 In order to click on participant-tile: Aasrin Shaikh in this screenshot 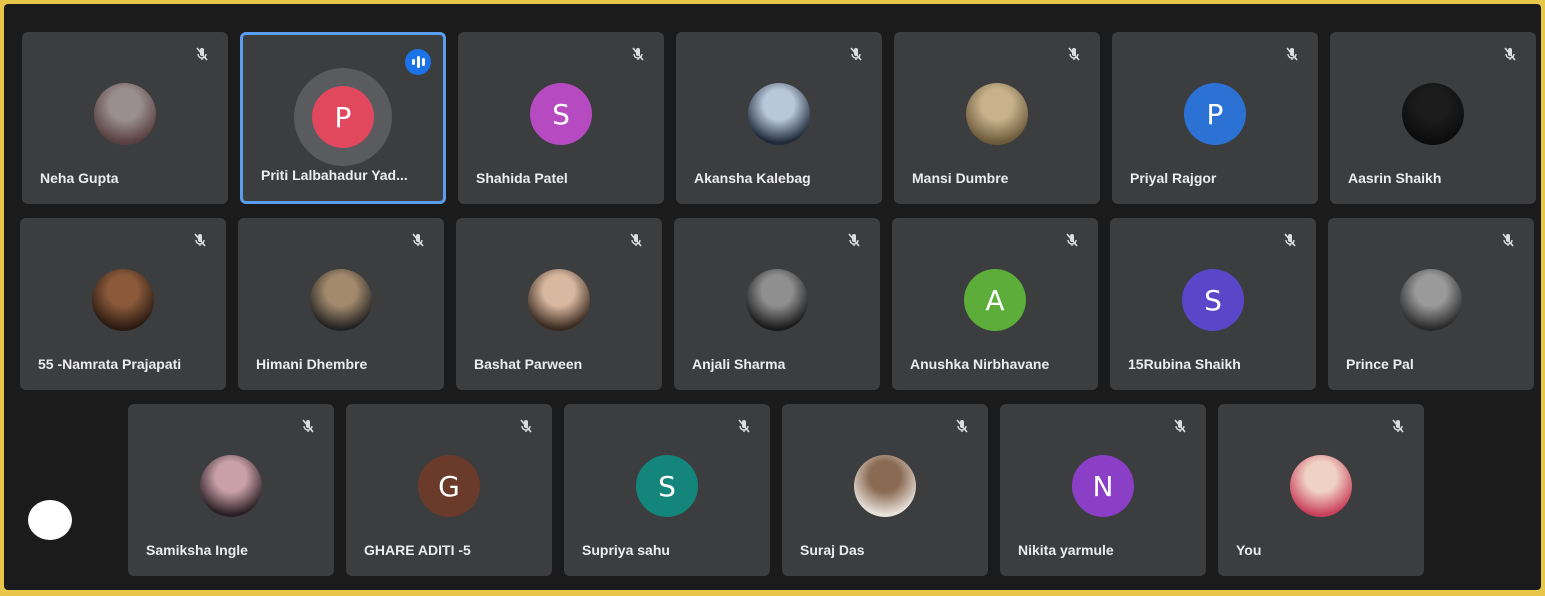, I will do `click(1433, 118)`.